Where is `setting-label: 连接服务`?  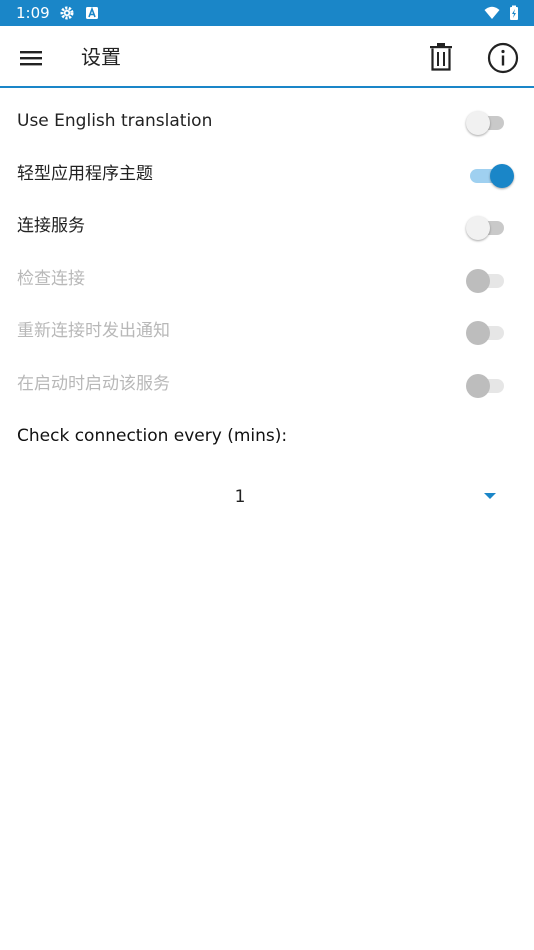 setting-label: 连接服务 is located at coordinates (51, 226).